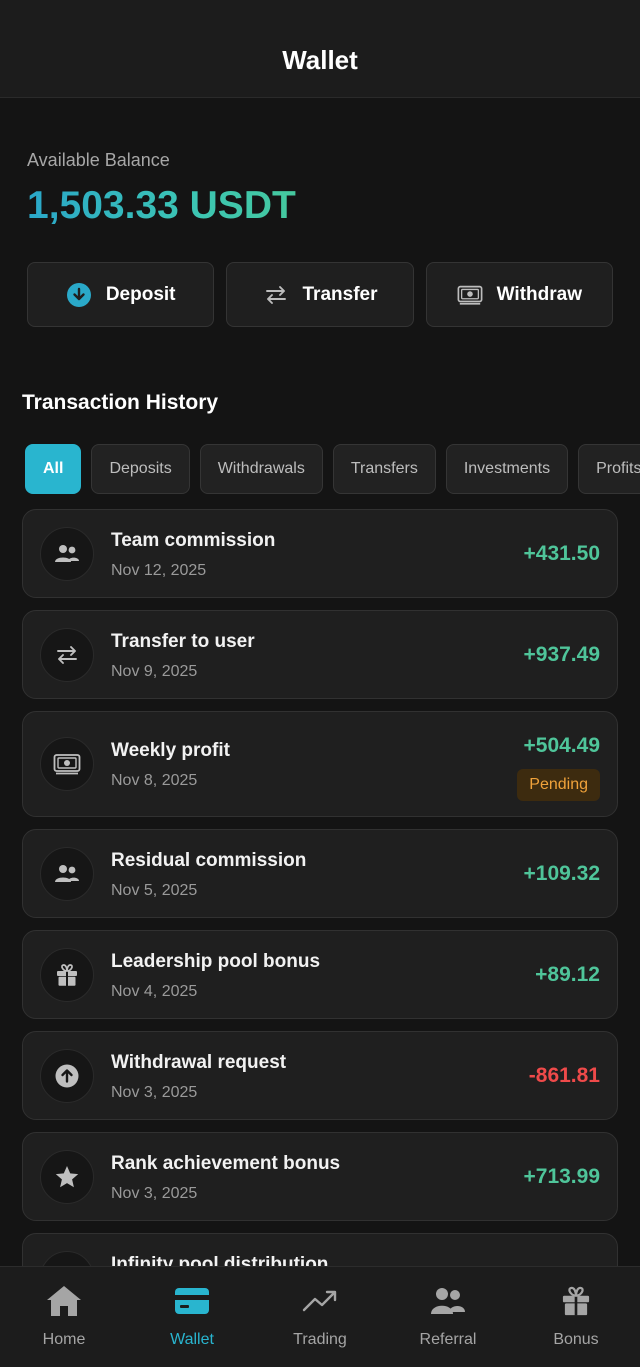 This screenshot has width=640, height=1367. I want to click on balance-value: 1,503.33 USDT, so click(161, 205).